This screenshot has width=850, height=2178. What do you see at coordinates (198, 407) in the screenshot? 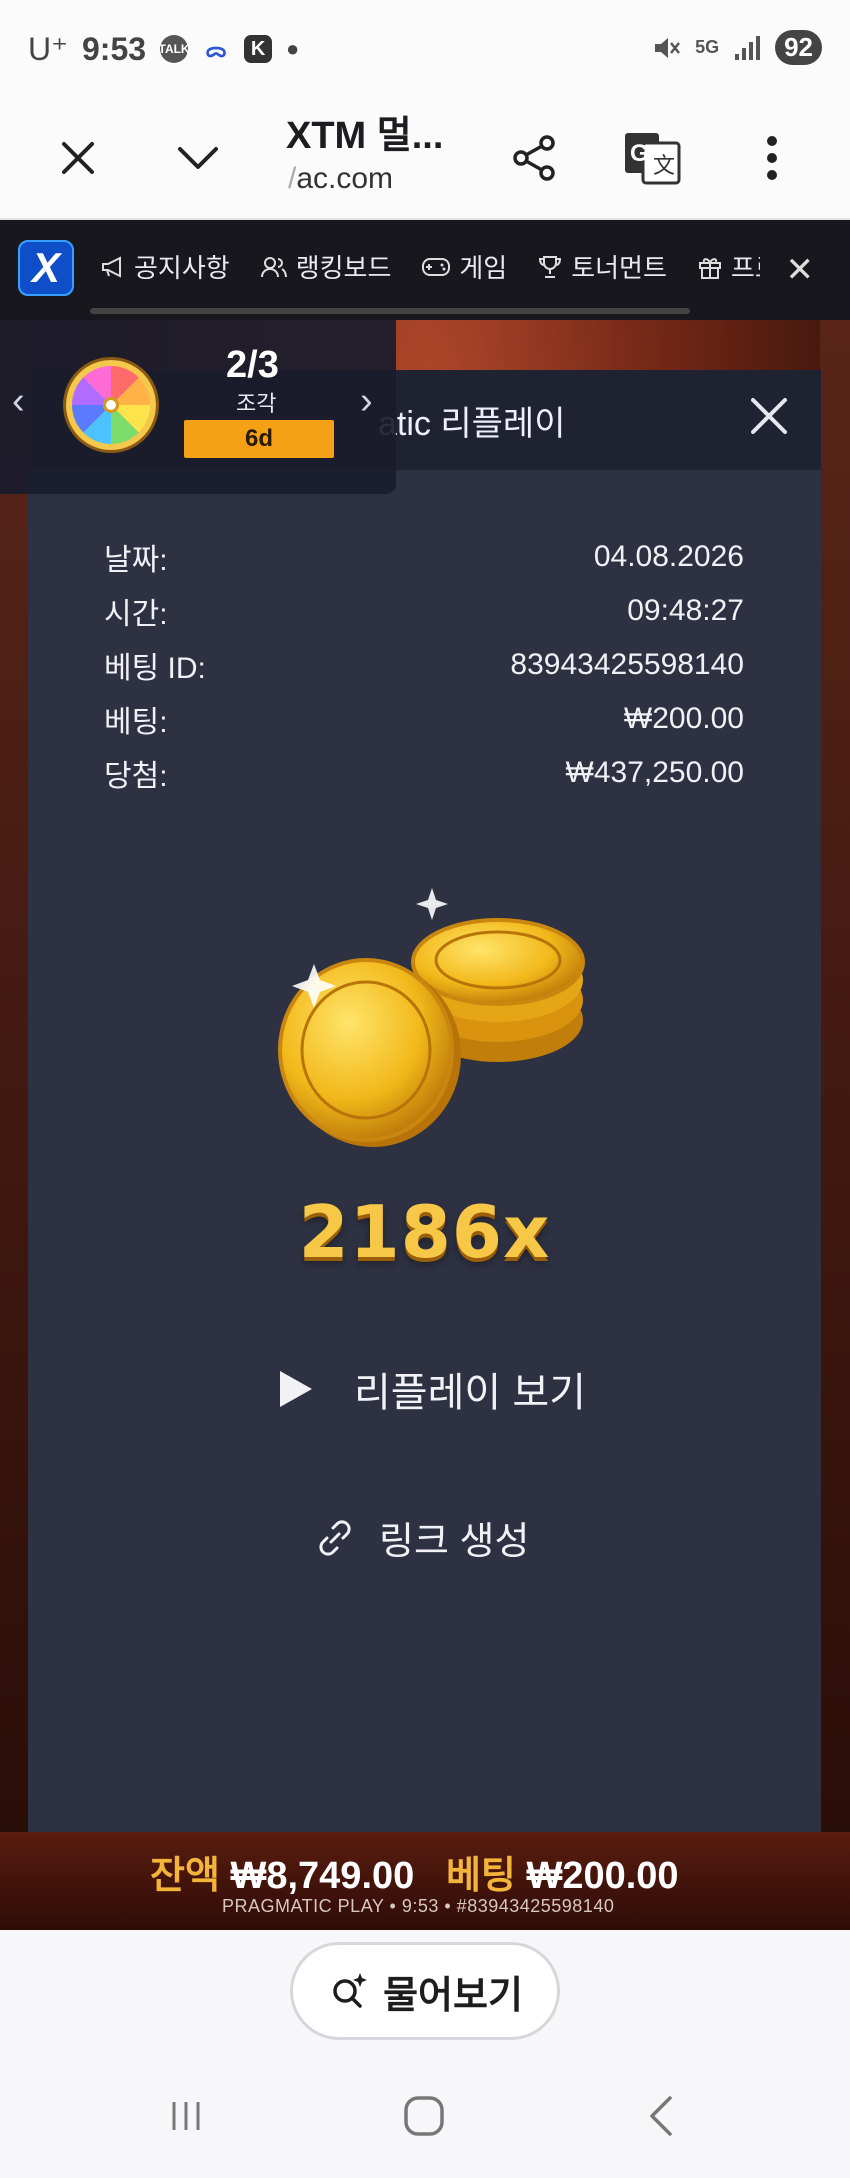
I see `wheel-widget: ‹ 2/3 조각 6d ›` at bounding box center [198, 407].